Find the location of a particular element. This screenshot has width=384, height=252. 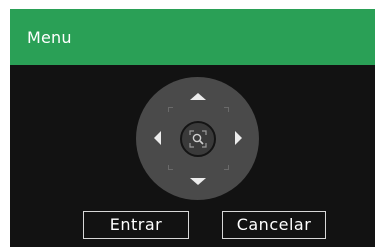

ptz-center-button is located at coordinates (198, 139).